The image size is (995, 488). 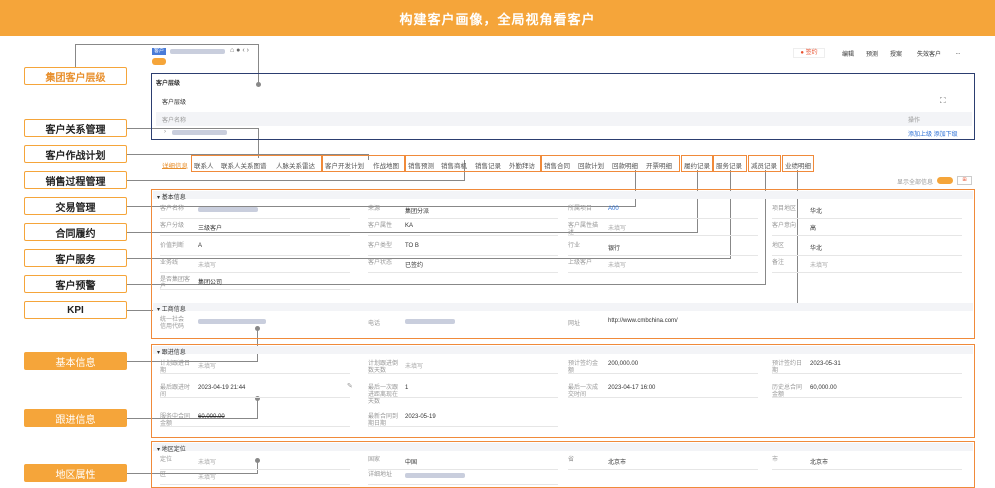 What do you see at coordinates (823, 388) in the screenshot?
I see `field-value: 60,000.00` at bounding box center [823, 388].